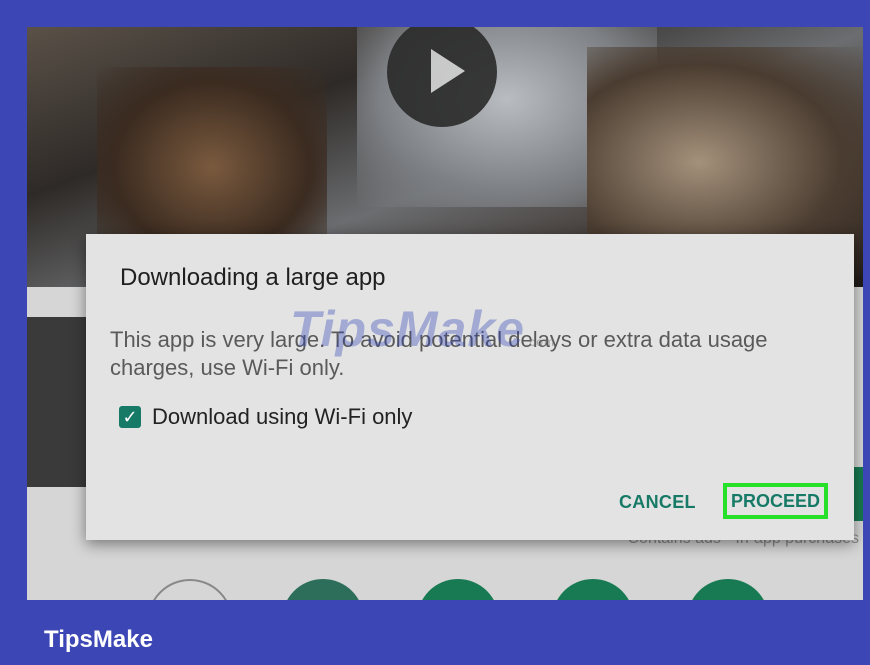  Describe the element at coordinates (593, 589) in the screenshot. I see `similar-icon` at that location.